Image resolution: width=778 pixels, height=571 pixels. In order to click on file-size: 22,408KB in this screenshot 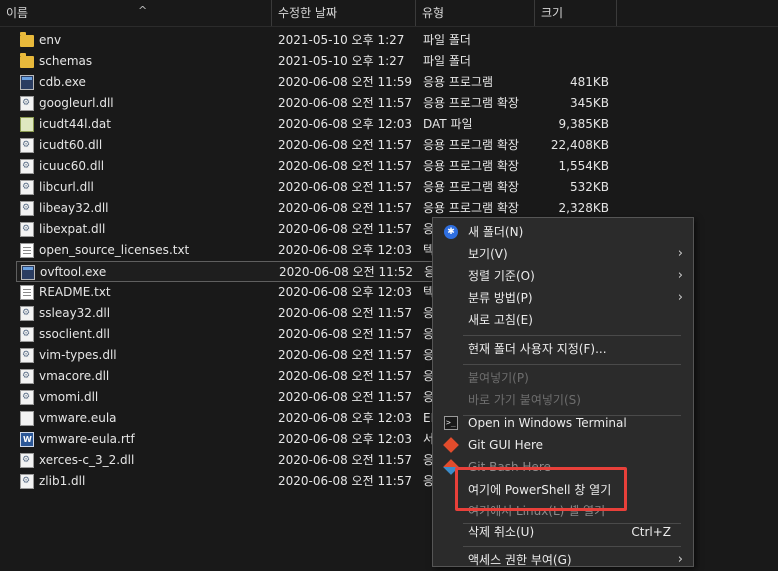, I will do `click(579, 145)`.